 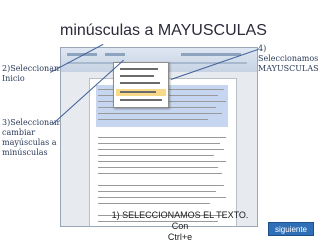 I want to click on next-button: siguiente, so click(x=291, y=229).